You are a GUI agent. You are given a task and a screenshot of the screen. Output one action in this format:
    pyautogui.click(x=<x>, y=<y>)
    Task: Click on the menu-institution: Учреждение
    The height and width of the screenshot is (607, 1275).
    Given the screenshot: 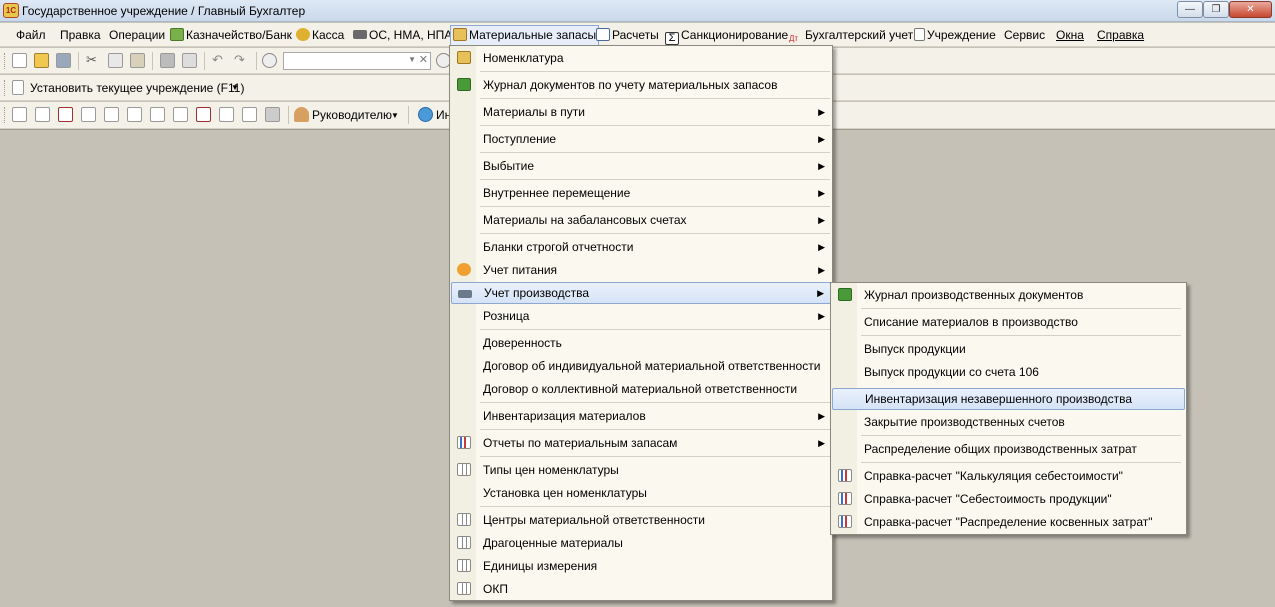 What is the action you would take?
    pyautogui.click(x=955, y=35)
    